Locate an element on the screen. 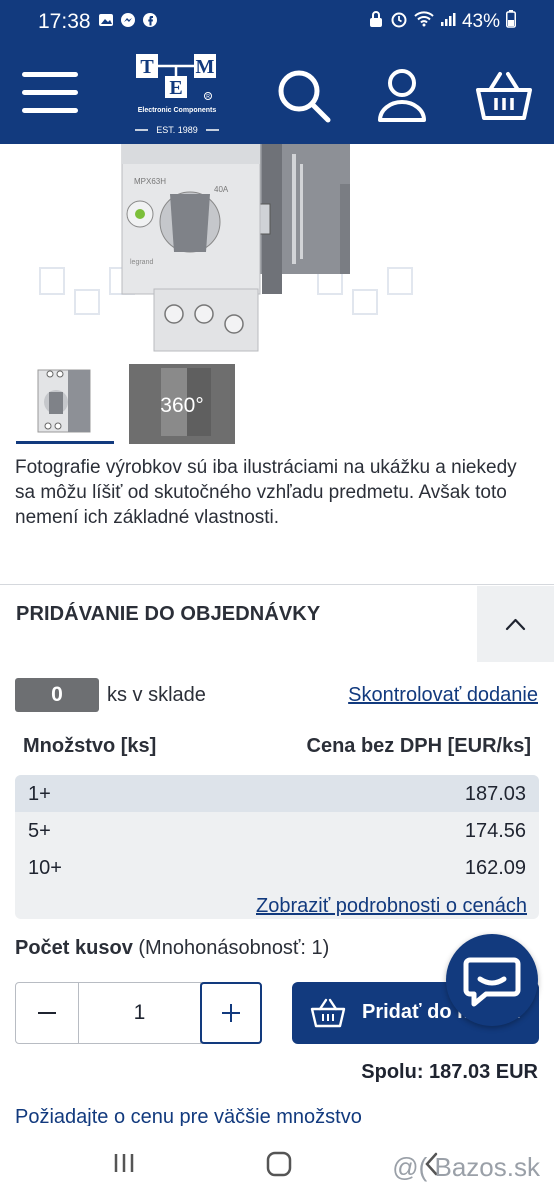 The width and height of the screenshot is (554, 1200). table-row: 1+ 187.03 is located at coordinates (277, 793).